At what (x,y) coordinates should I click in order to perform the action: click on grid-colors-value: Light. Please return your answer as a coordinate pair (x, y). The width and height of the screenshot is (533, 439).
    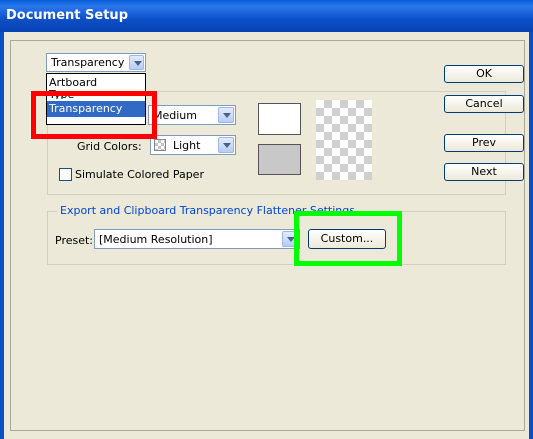
    Looking at the image, I should click on (187, 145).